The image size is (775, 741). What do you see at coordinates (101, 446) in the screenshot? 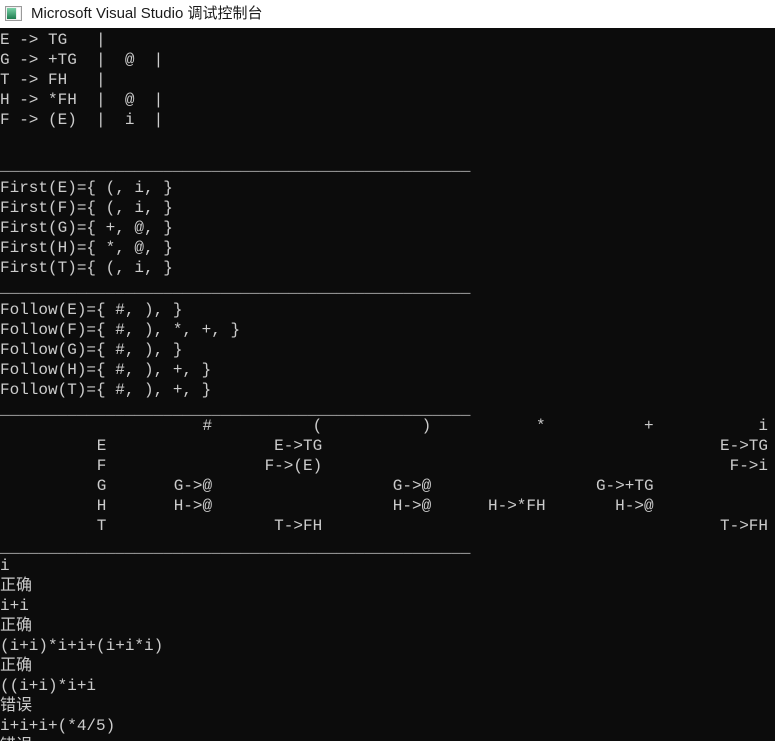
I see `parsing-table-row-label: E` at bounding box center [101, 446].